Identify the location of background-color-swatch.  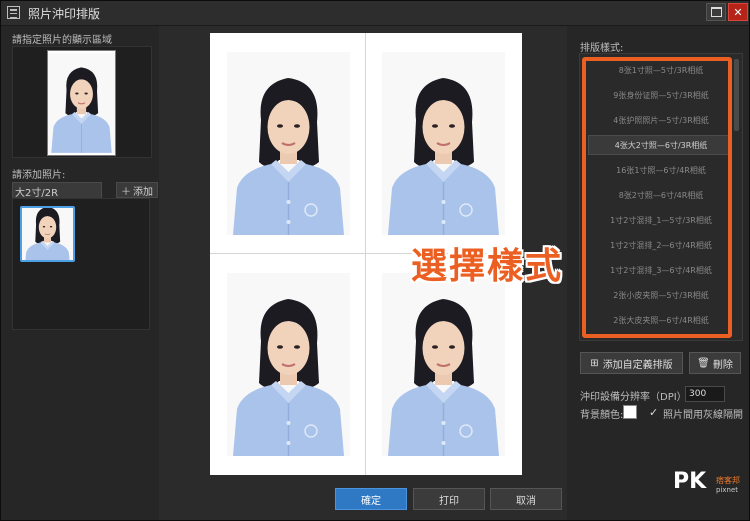
(630, 412).